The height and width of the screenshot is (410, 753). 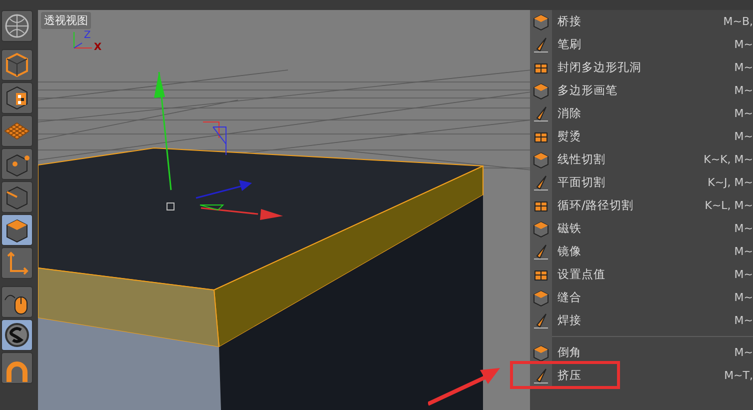 What do you see at coordinates (641, 320) in the screenshot?
I see `menu-item: 焊接 M~` at bounding box center [641, 320].